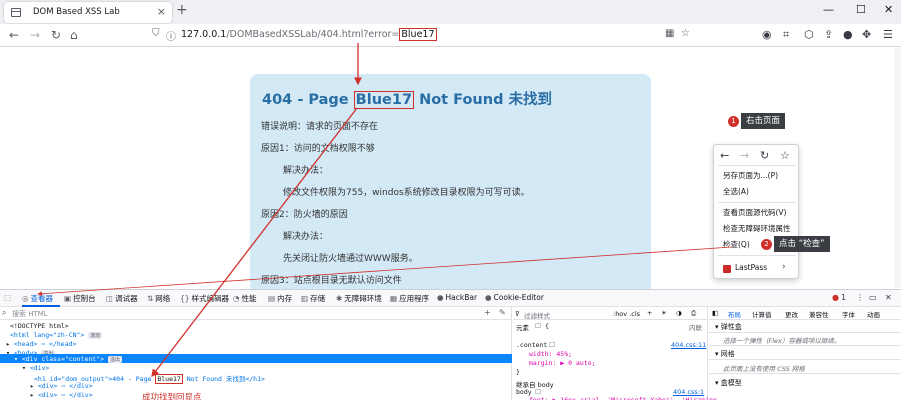 The height and width of the screenshot is (400, 901). I want to click on width-declaration: width: 45%;, so click(550, 354).